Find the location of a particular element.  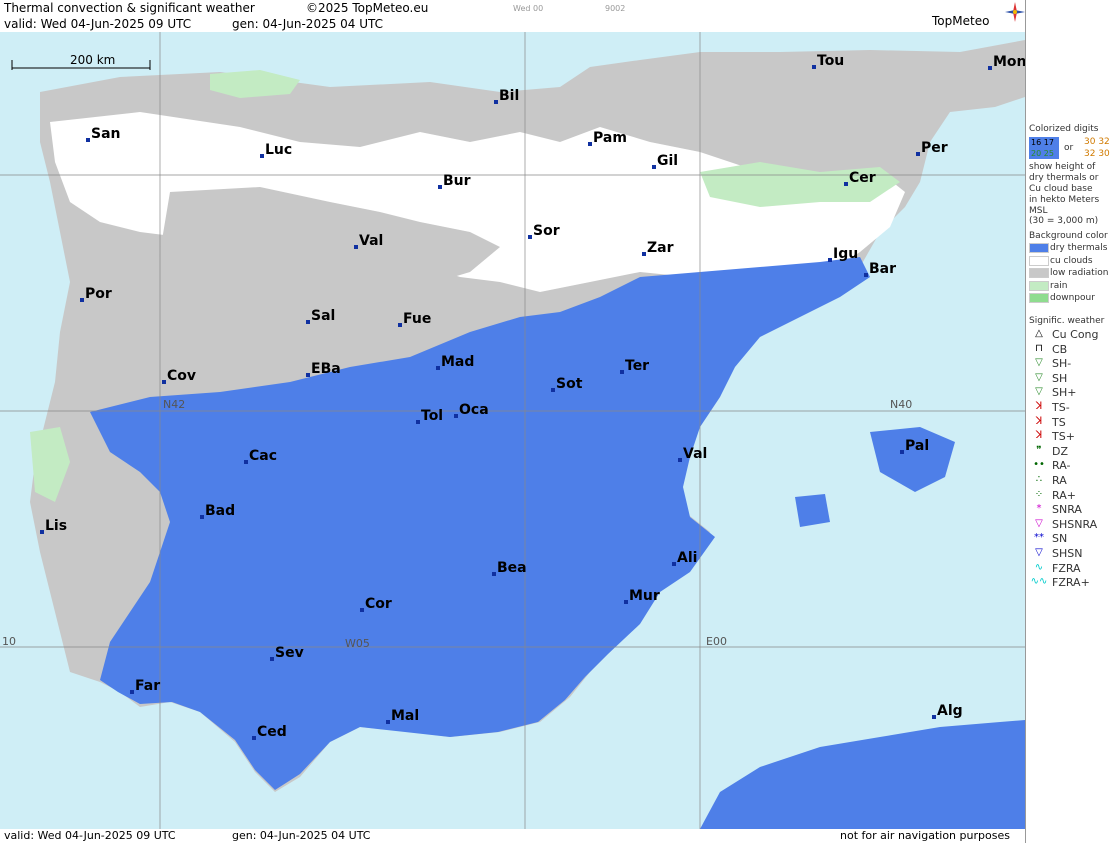

city-label: Igu is located at coordinates (845, 254).